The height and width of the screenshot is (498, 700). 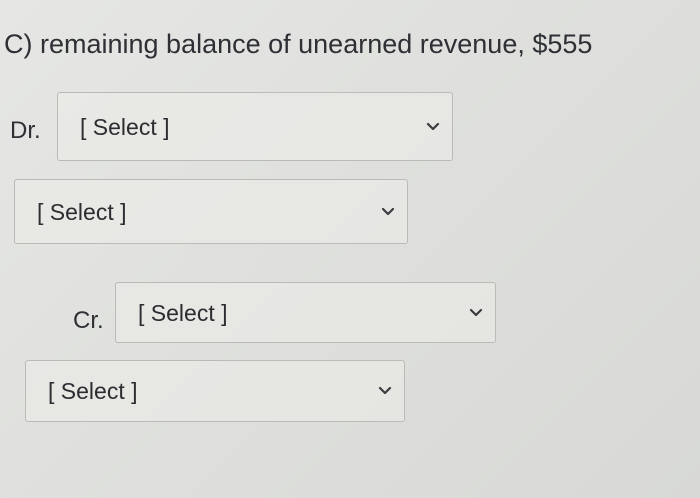 I want to click on credit-account-select-value: [ Select ], so click(x=183, y=312).